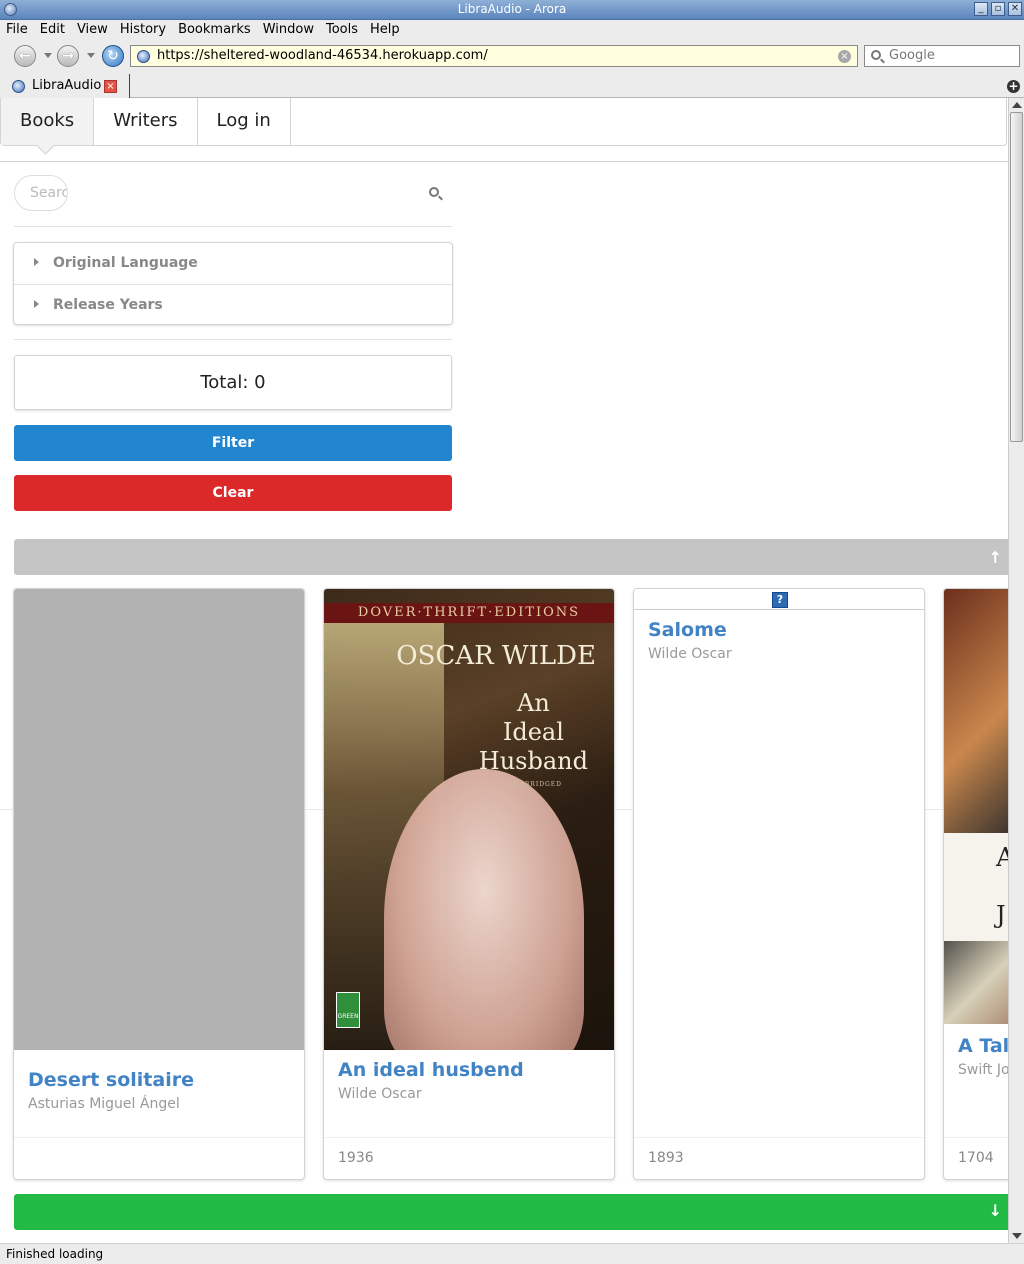 Image resolution: width=1024 pixels, height=1264 pixels. I want to click on book-cover-placeholder, so click(159, 819).